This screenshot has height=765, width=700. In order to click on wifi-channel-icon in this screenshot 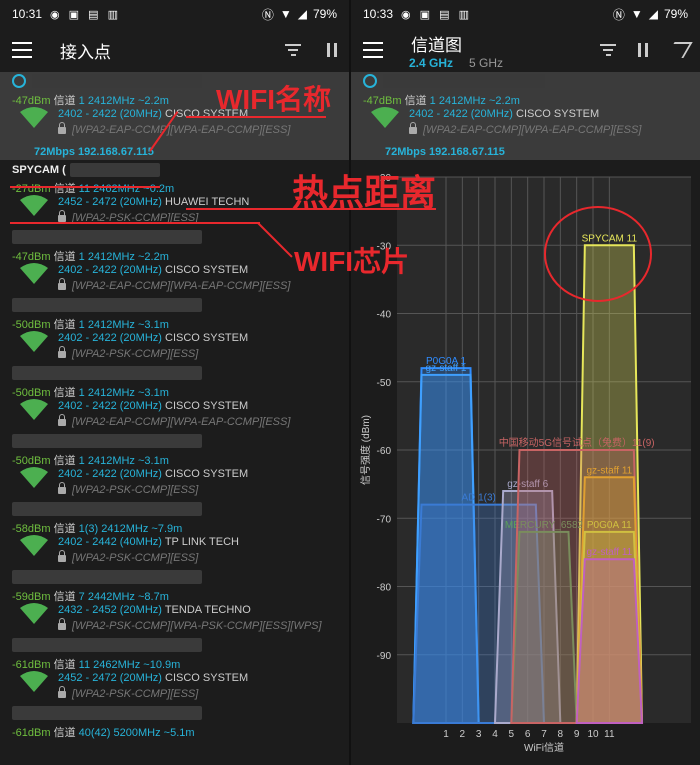, I will do `click(679, 50)`.